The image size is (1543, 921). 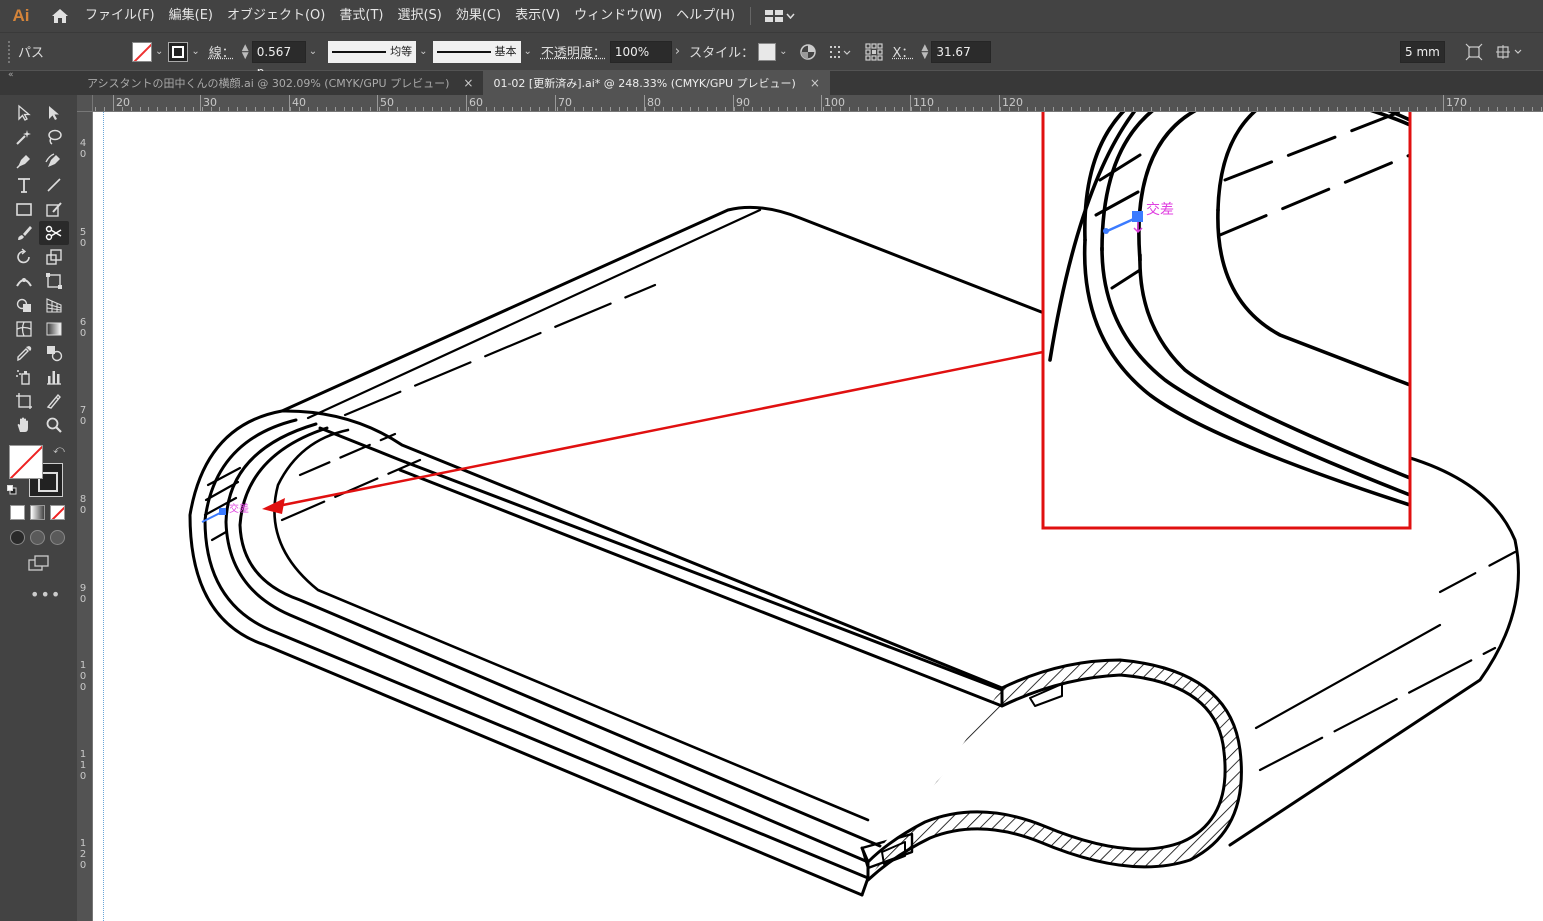 What do you see at coordinates (24, 377) in the screenshot?
I see `symbol-sprayer-tool-icon` at bounding box center [24, 377].